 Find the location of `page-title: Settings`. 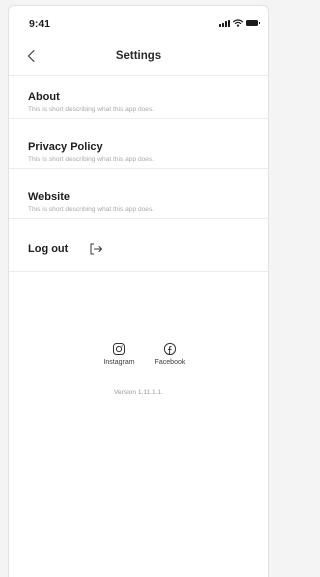

page-title: Settings is located at coordinates (138, 56).